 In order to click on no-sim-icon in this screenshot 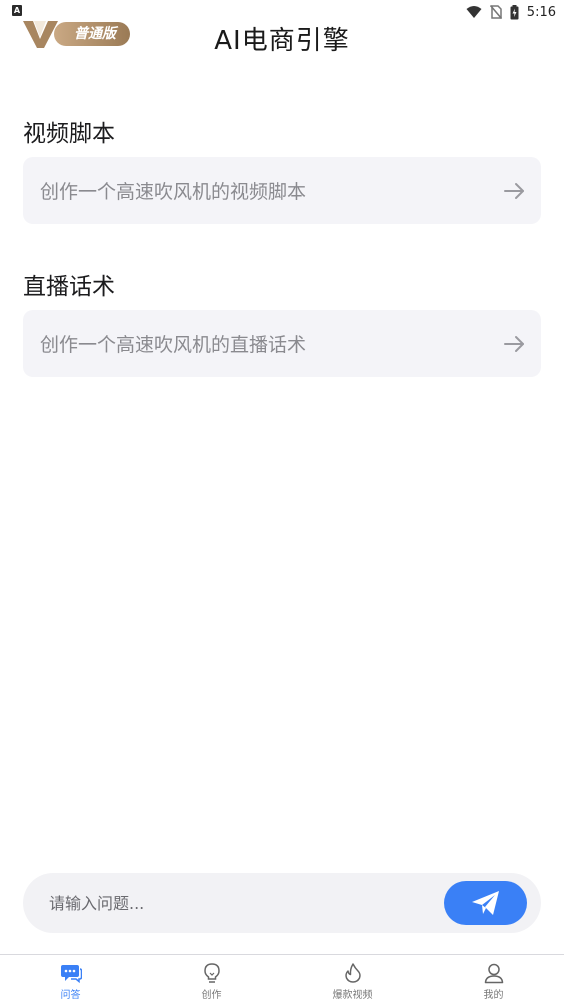, I will do `click(495, 12)`.